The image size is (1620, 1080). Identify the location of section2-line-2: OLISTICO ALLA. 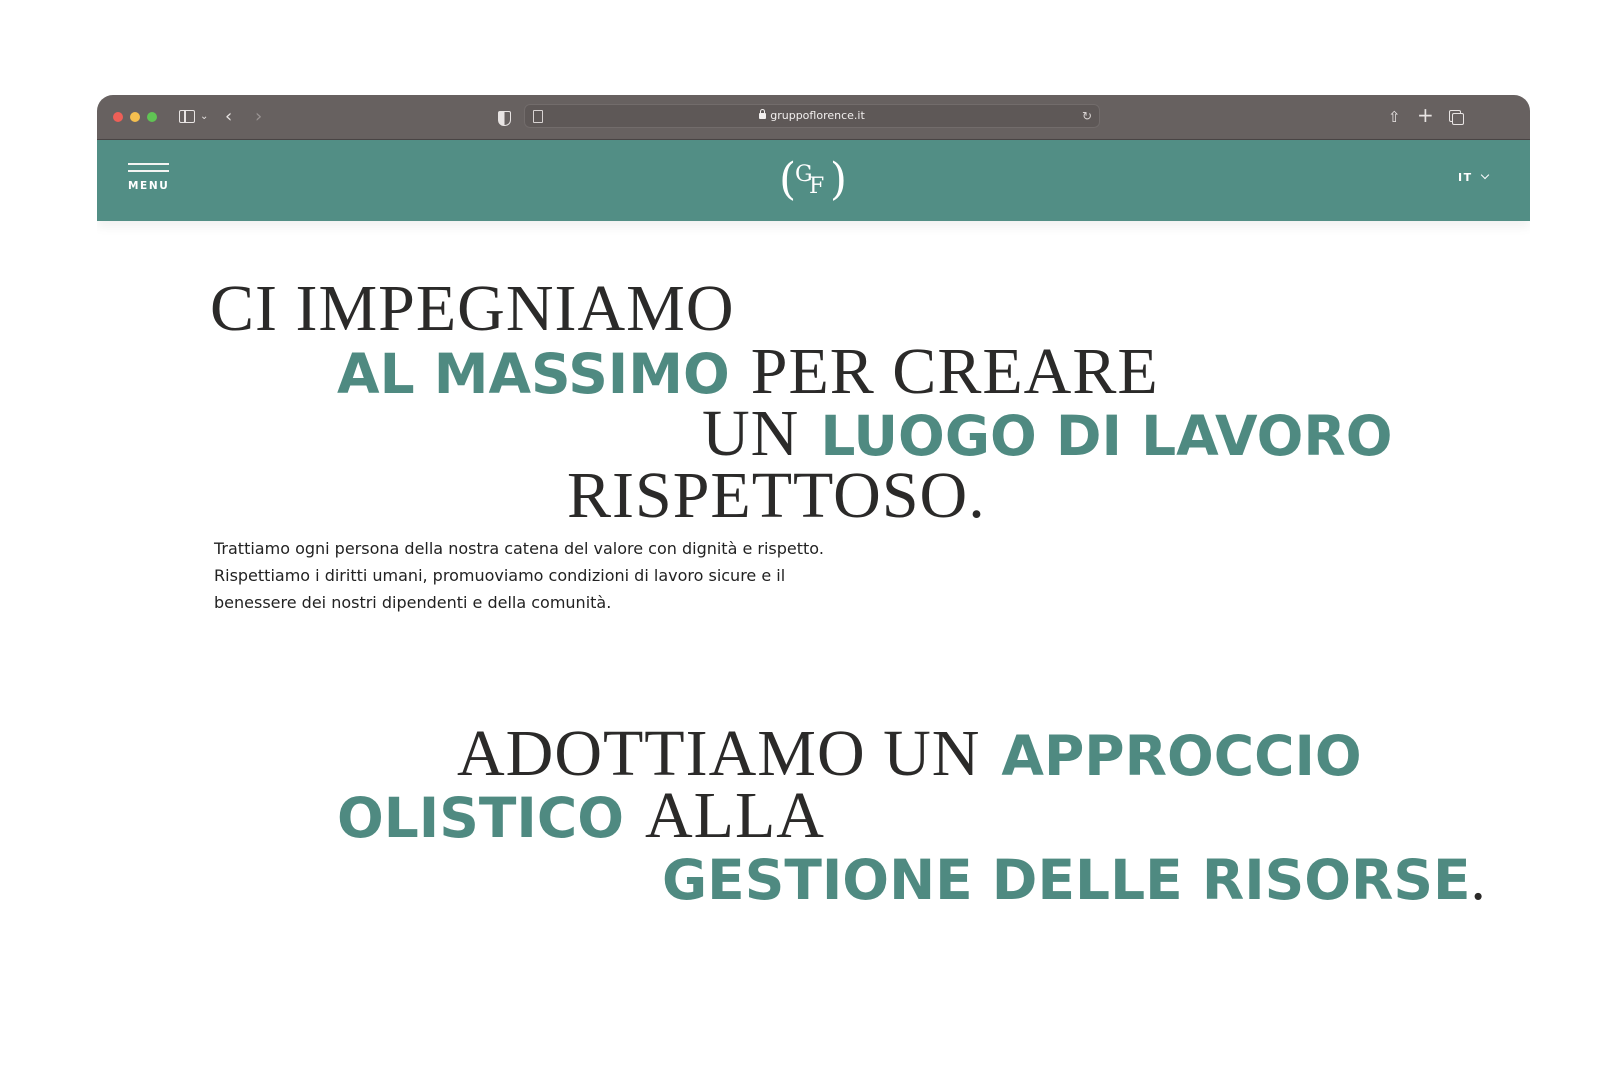
(581, 815).